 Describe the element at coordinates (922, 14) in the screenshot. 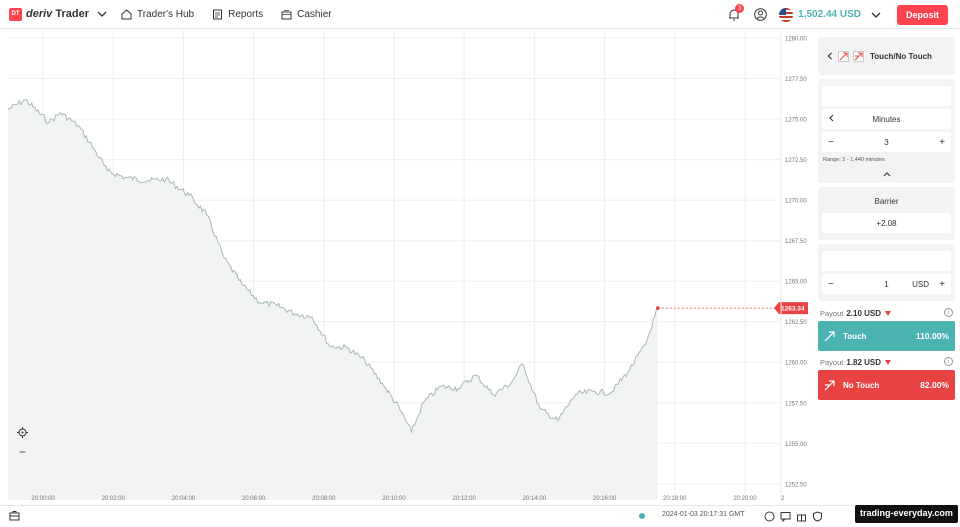

I see `deposit-button: Deposit` at that location.